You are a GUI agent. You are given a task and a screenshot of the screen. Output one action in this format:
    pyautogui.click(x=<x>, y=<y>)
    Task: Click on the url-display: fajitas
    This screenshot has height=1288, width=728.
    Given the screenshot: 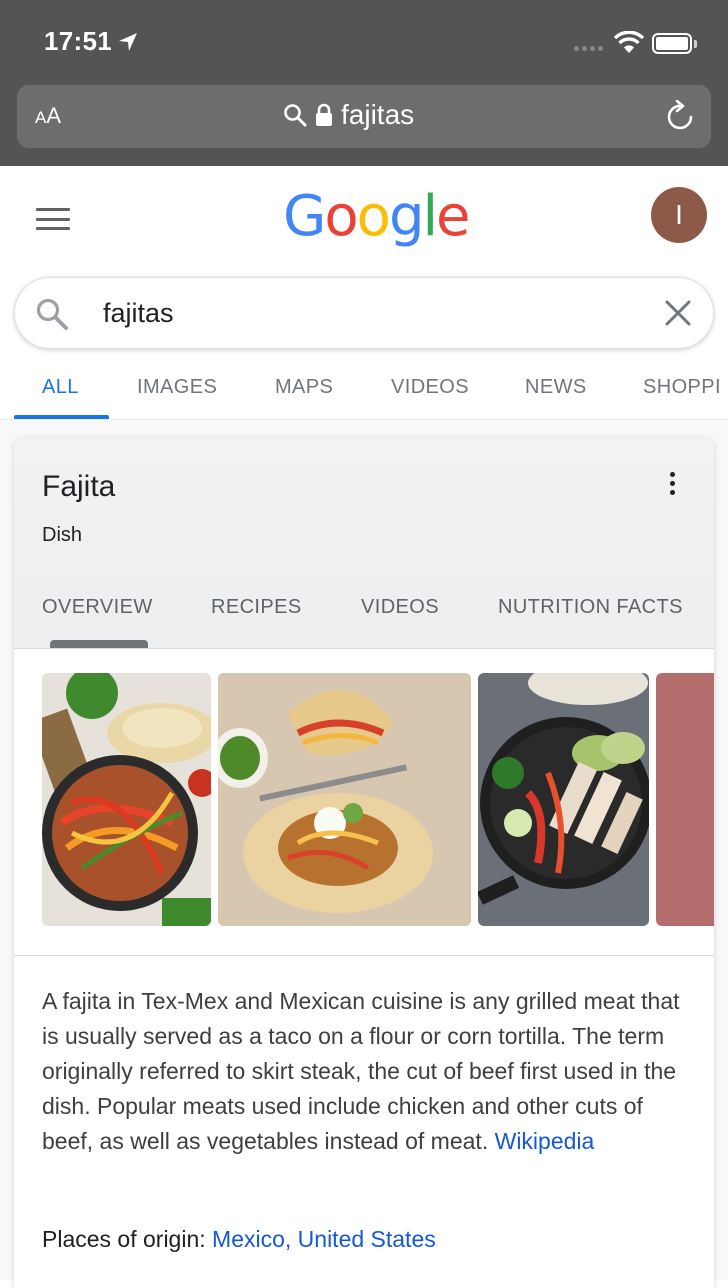 What is the action you would take?
    pyautogui.click(x=348, y=115)
    